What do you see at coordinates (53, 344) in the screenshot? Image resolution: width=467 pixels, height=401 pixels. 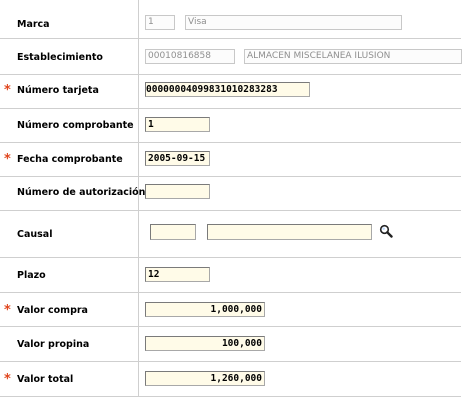 I see `valor-propina-label: Valor propina` at bounding box center [53, 344].